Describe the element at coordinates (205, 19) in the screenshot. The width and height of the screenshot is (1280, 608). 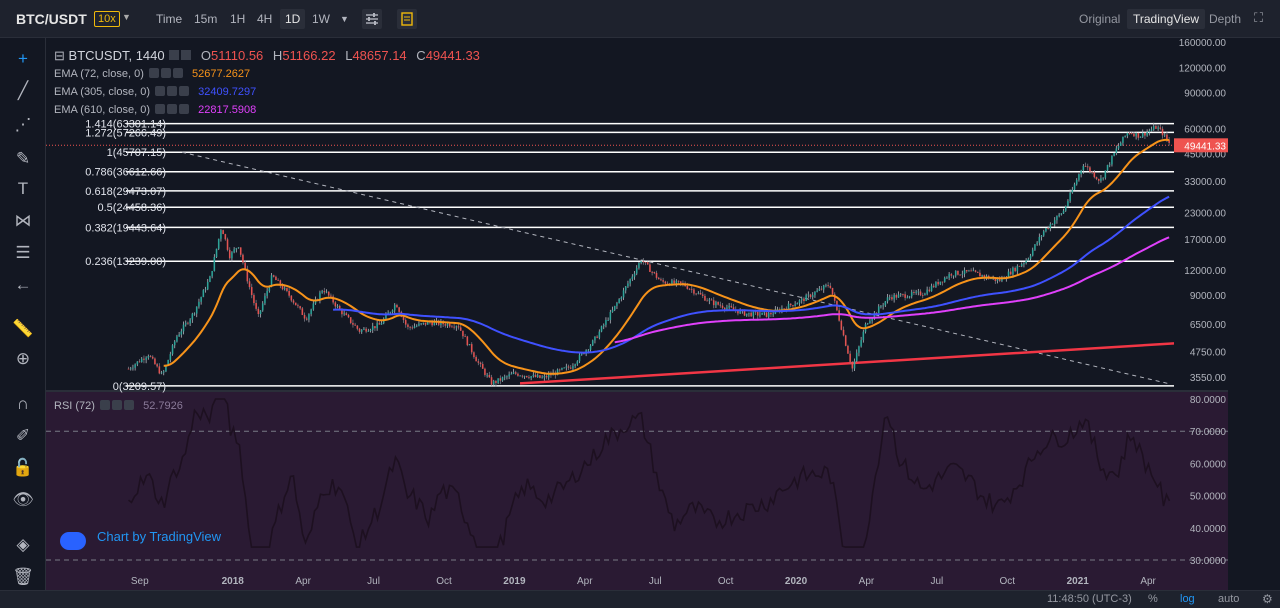
I see `timeframe-15m: 15m` at that location.